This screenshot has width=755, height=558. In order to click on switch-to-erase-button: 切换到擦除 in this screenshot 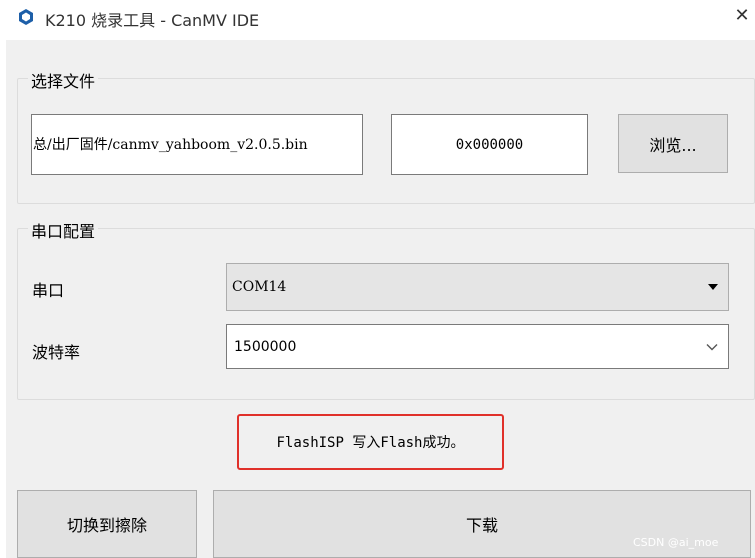, I will do `click(107, 524)`.